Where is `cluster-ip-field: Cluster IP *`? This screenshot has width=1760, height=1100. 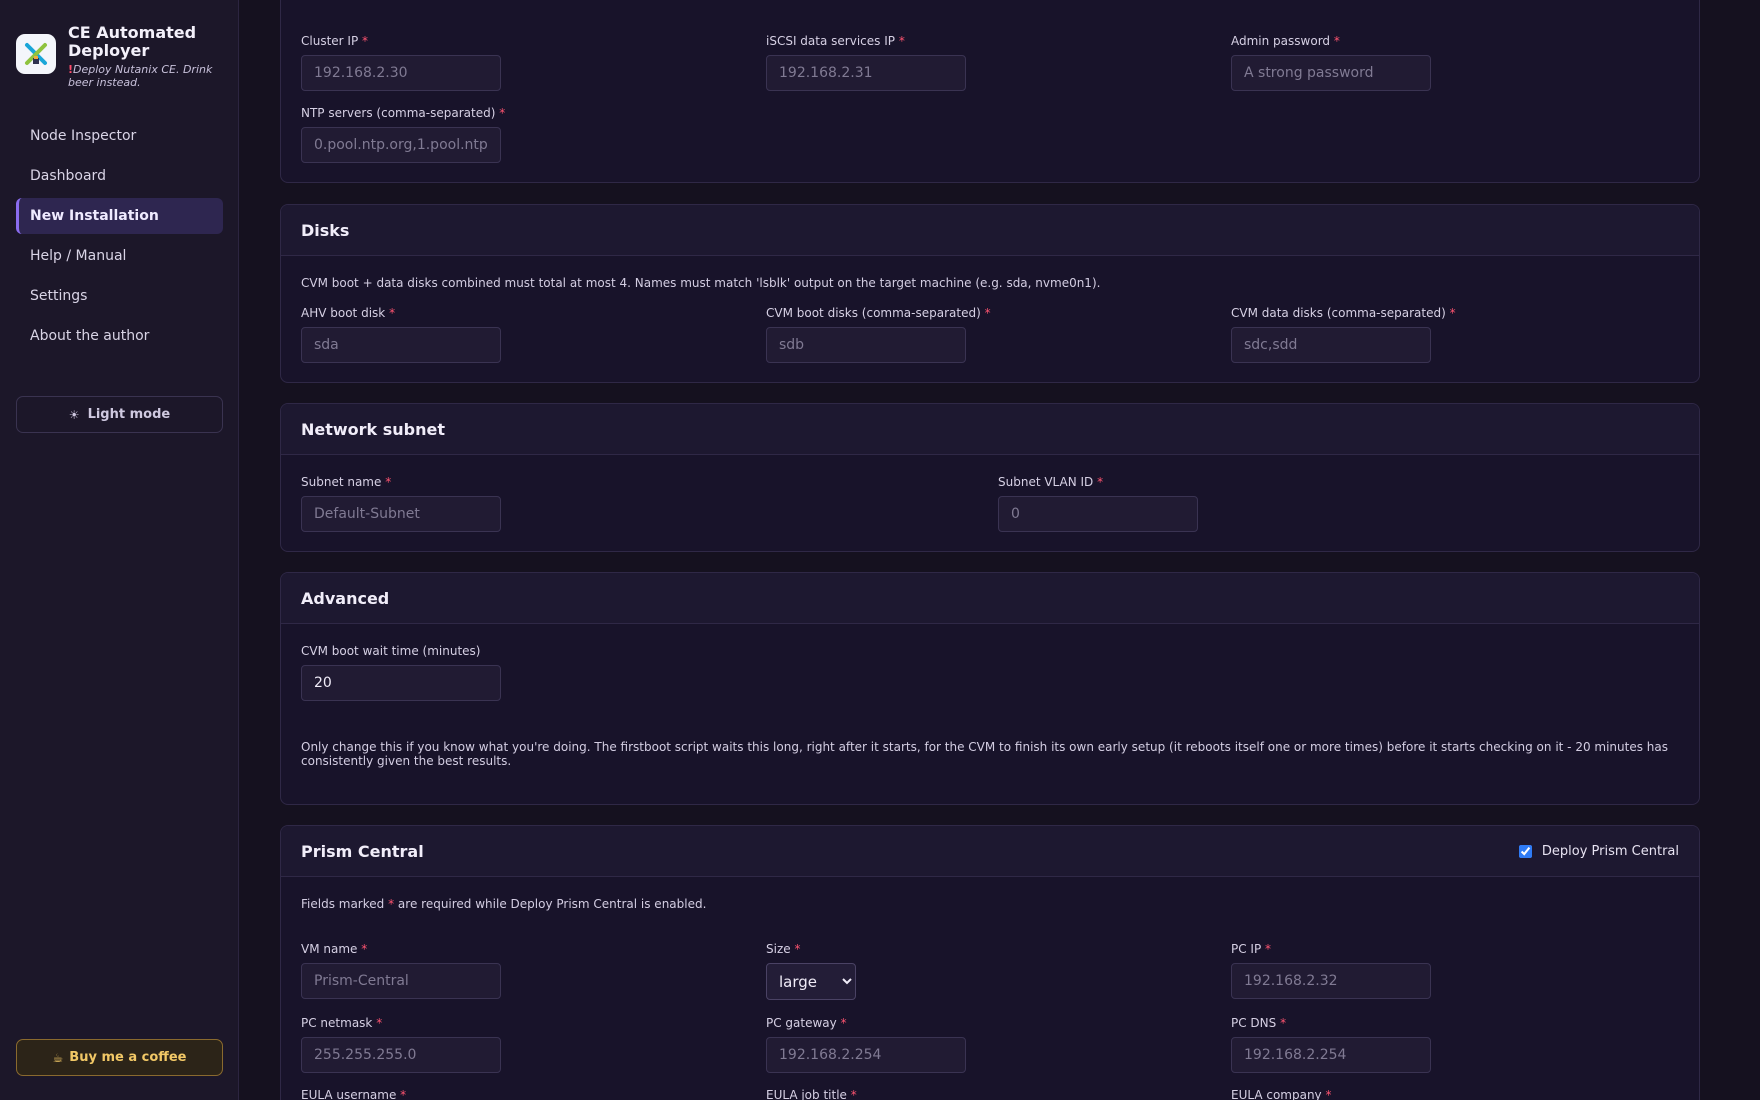
cluster-ip-field: Cluster IP * is located at coordinates (401, 62).